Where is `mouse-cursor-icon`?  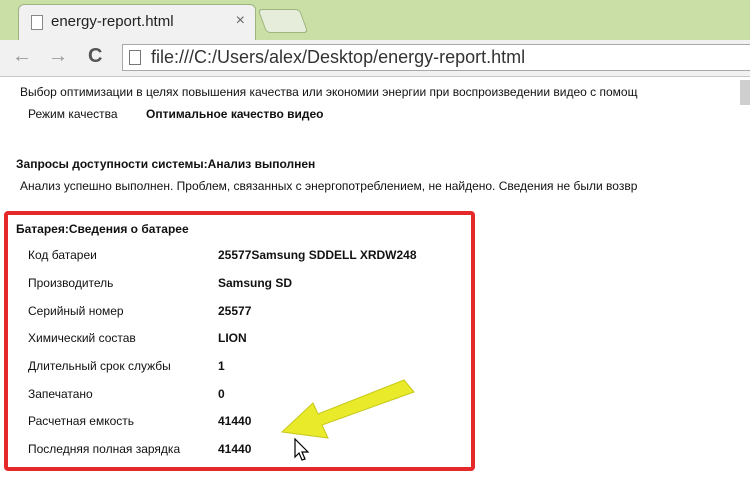
mouse-cursor-icon is located at coordinates (302, 449).